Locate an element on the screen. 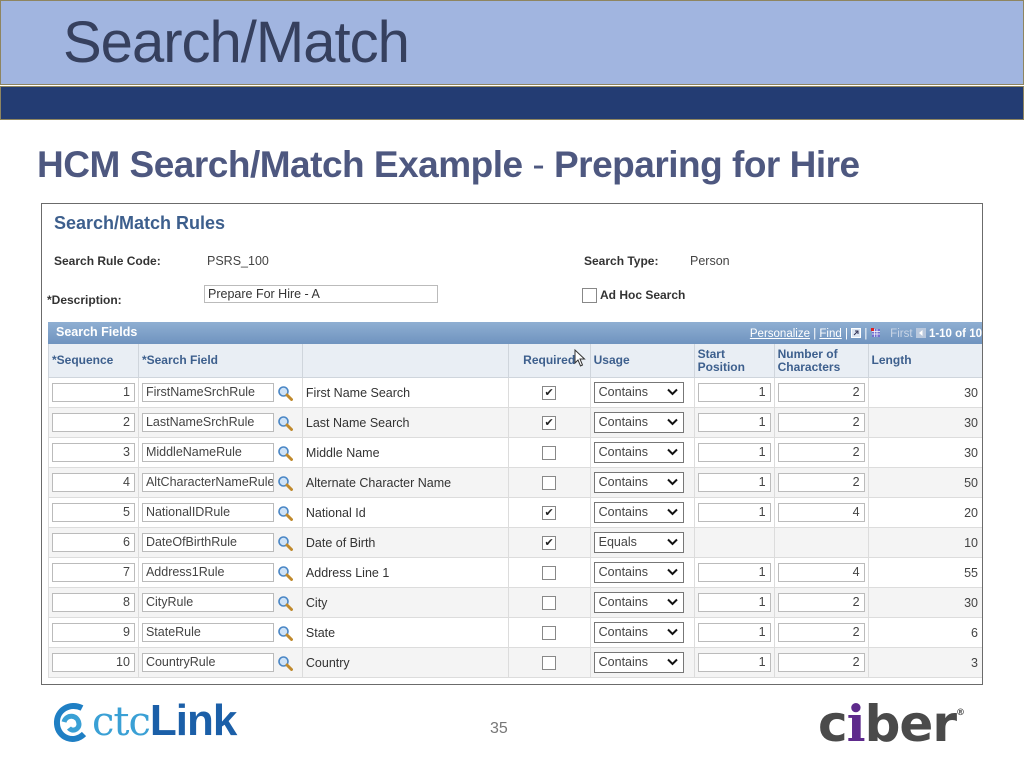 The height and width of the screenshot is (768, 1024). header-usage: Usage is located at coordinates (642, 361).